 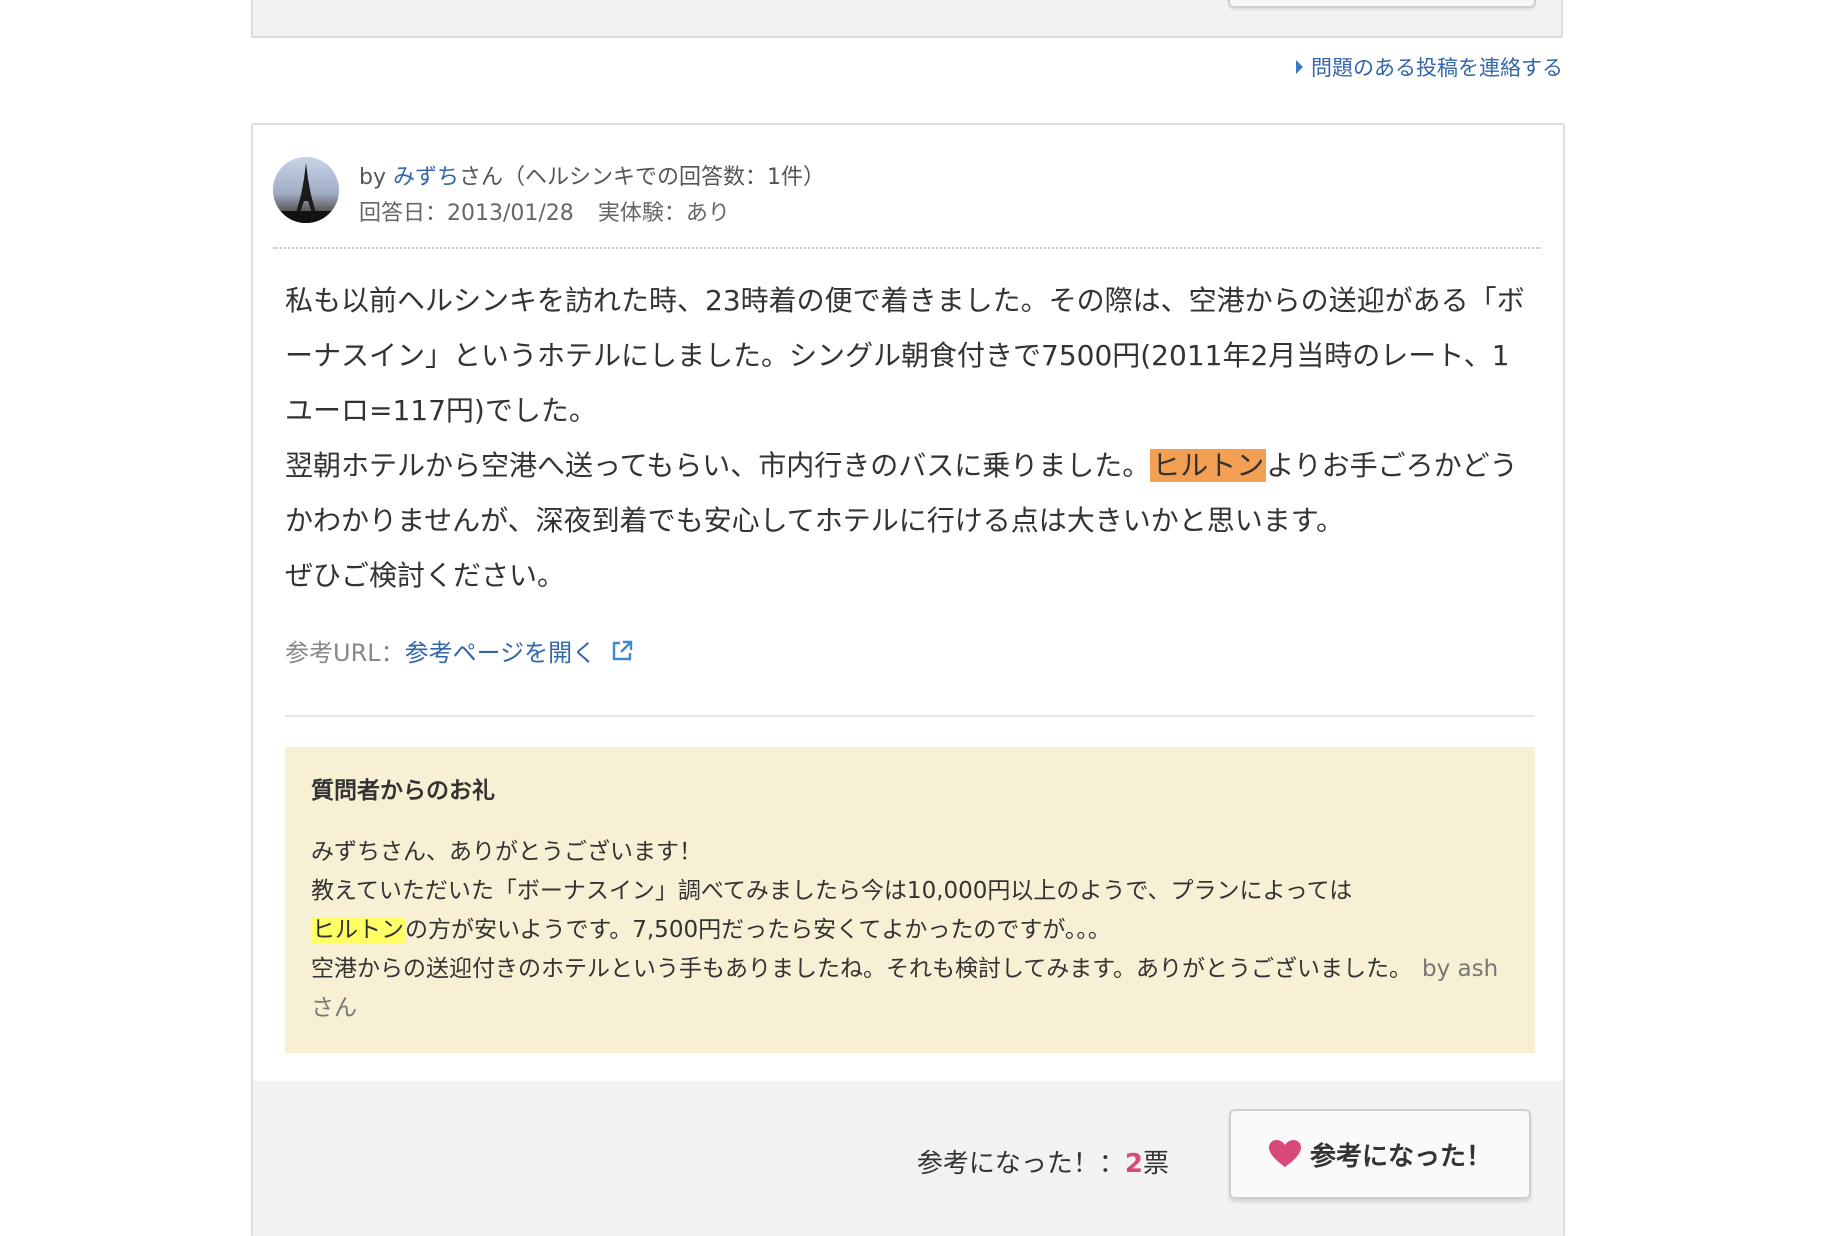 I want to click on vote-count-unit: 票, so click(x=1155, y=1164).